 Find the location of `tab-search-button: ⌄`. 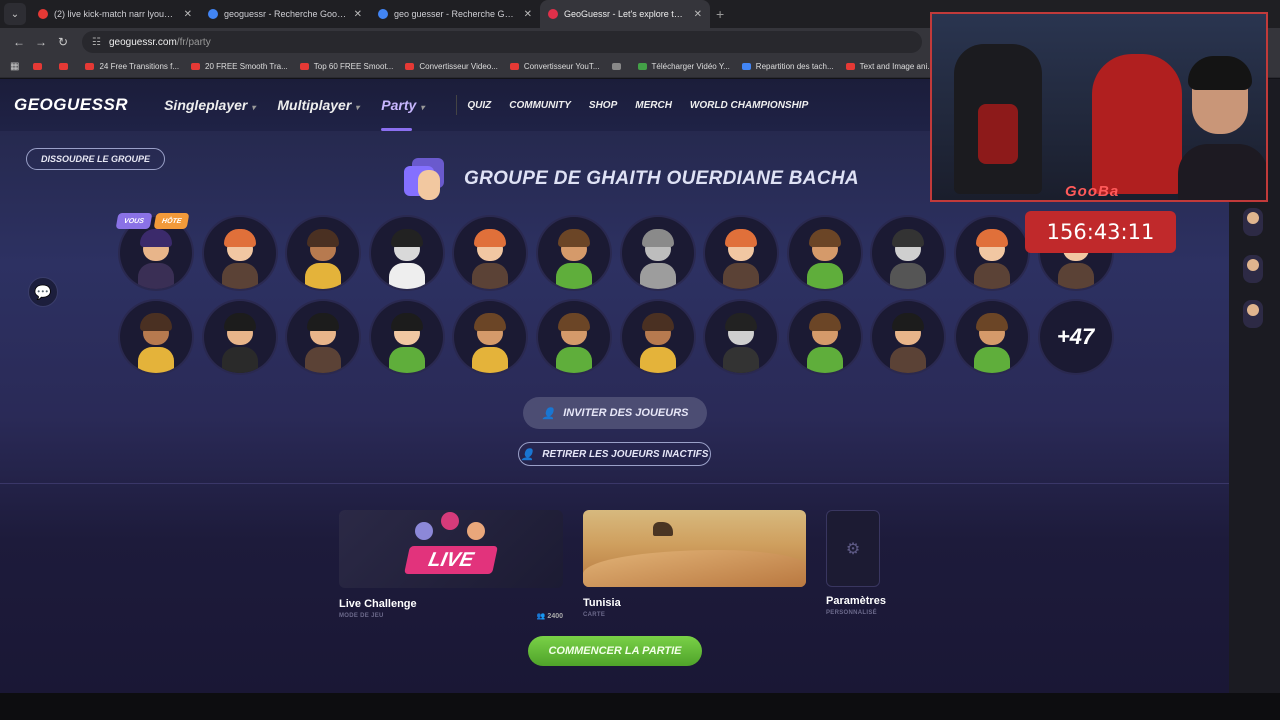

tab-search-button: ⌄ is located at coordinates (15, 14).